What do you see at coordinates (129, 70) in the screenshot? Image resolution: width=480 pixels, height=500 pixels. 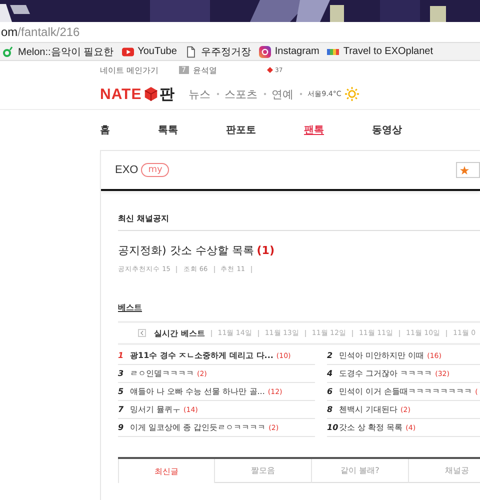 I see `main-page-link: 네이트 메인가기` at bounding box center [129, 70].